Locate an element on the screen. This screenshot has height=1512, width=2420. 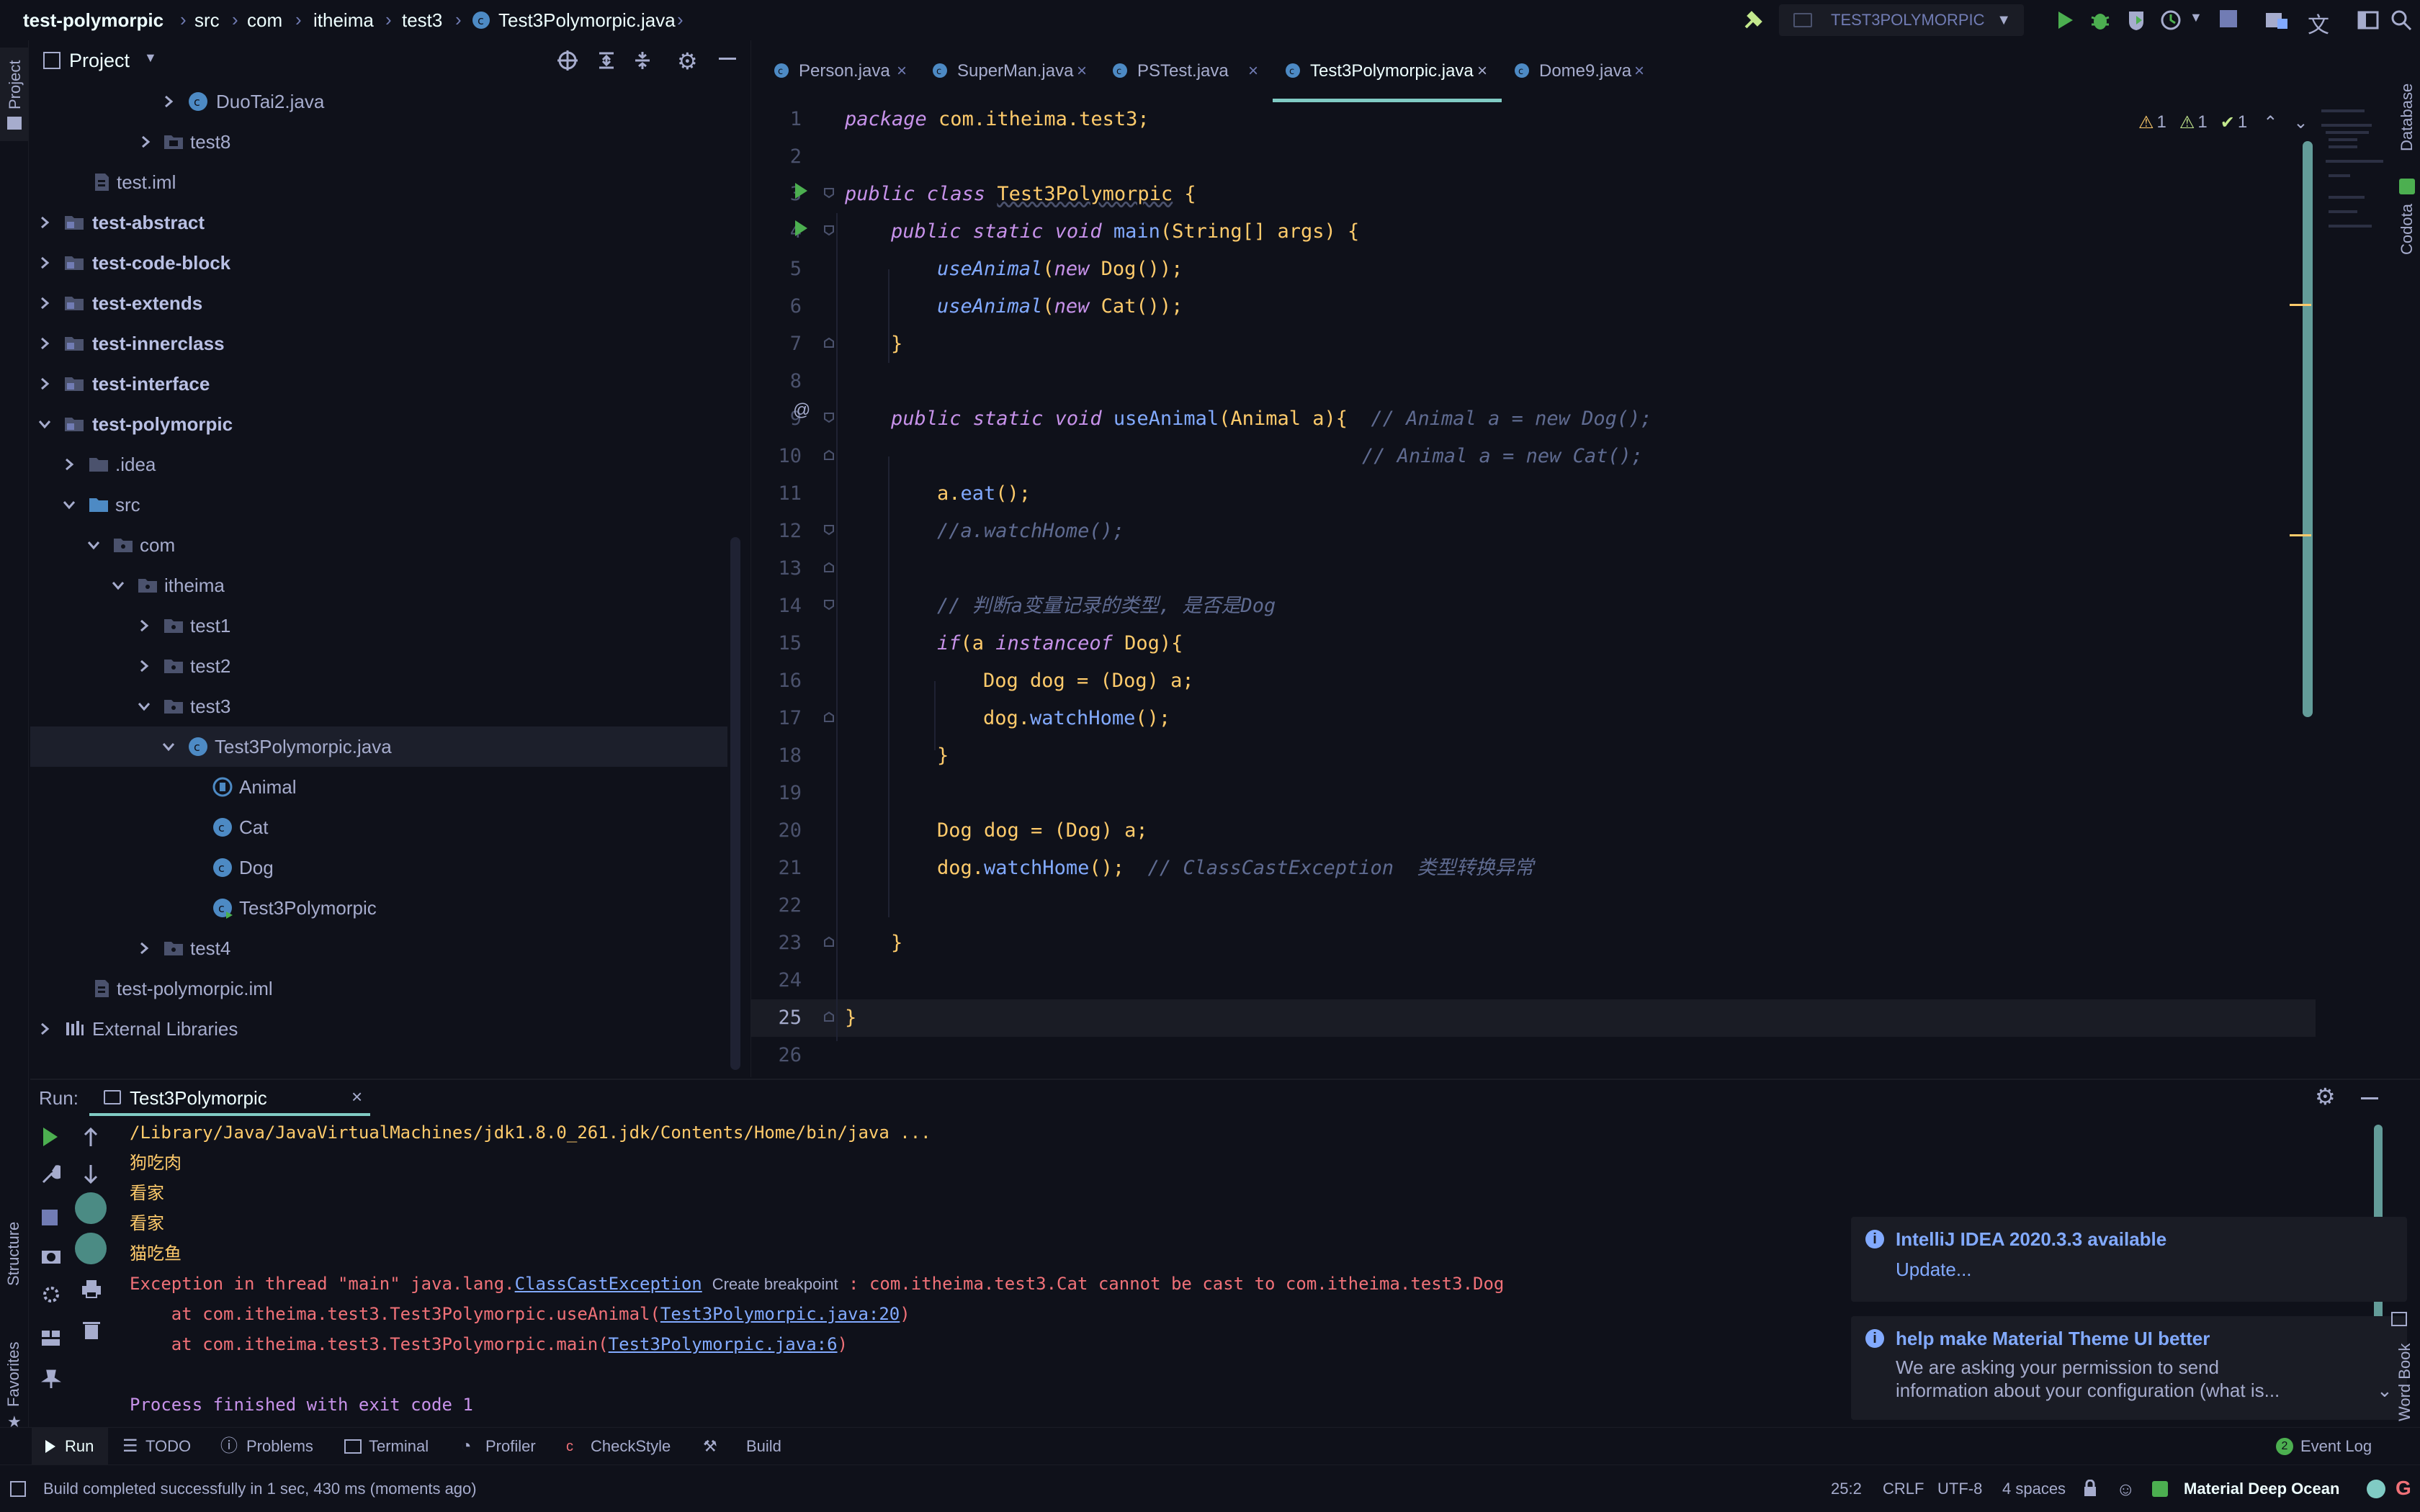
breadcrumb-com: com is located at coordinates (264, 20).